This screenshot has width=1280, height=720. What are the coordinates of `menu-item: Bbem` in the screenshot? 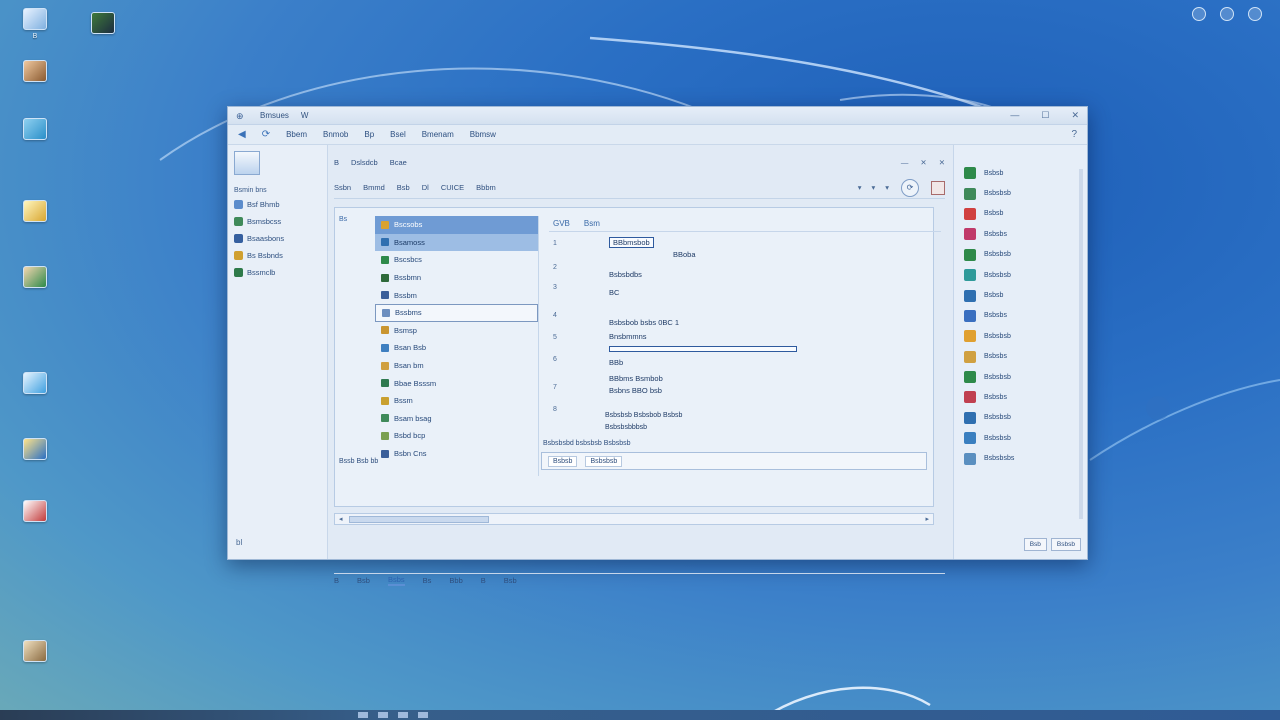 It's located at (296, 134).